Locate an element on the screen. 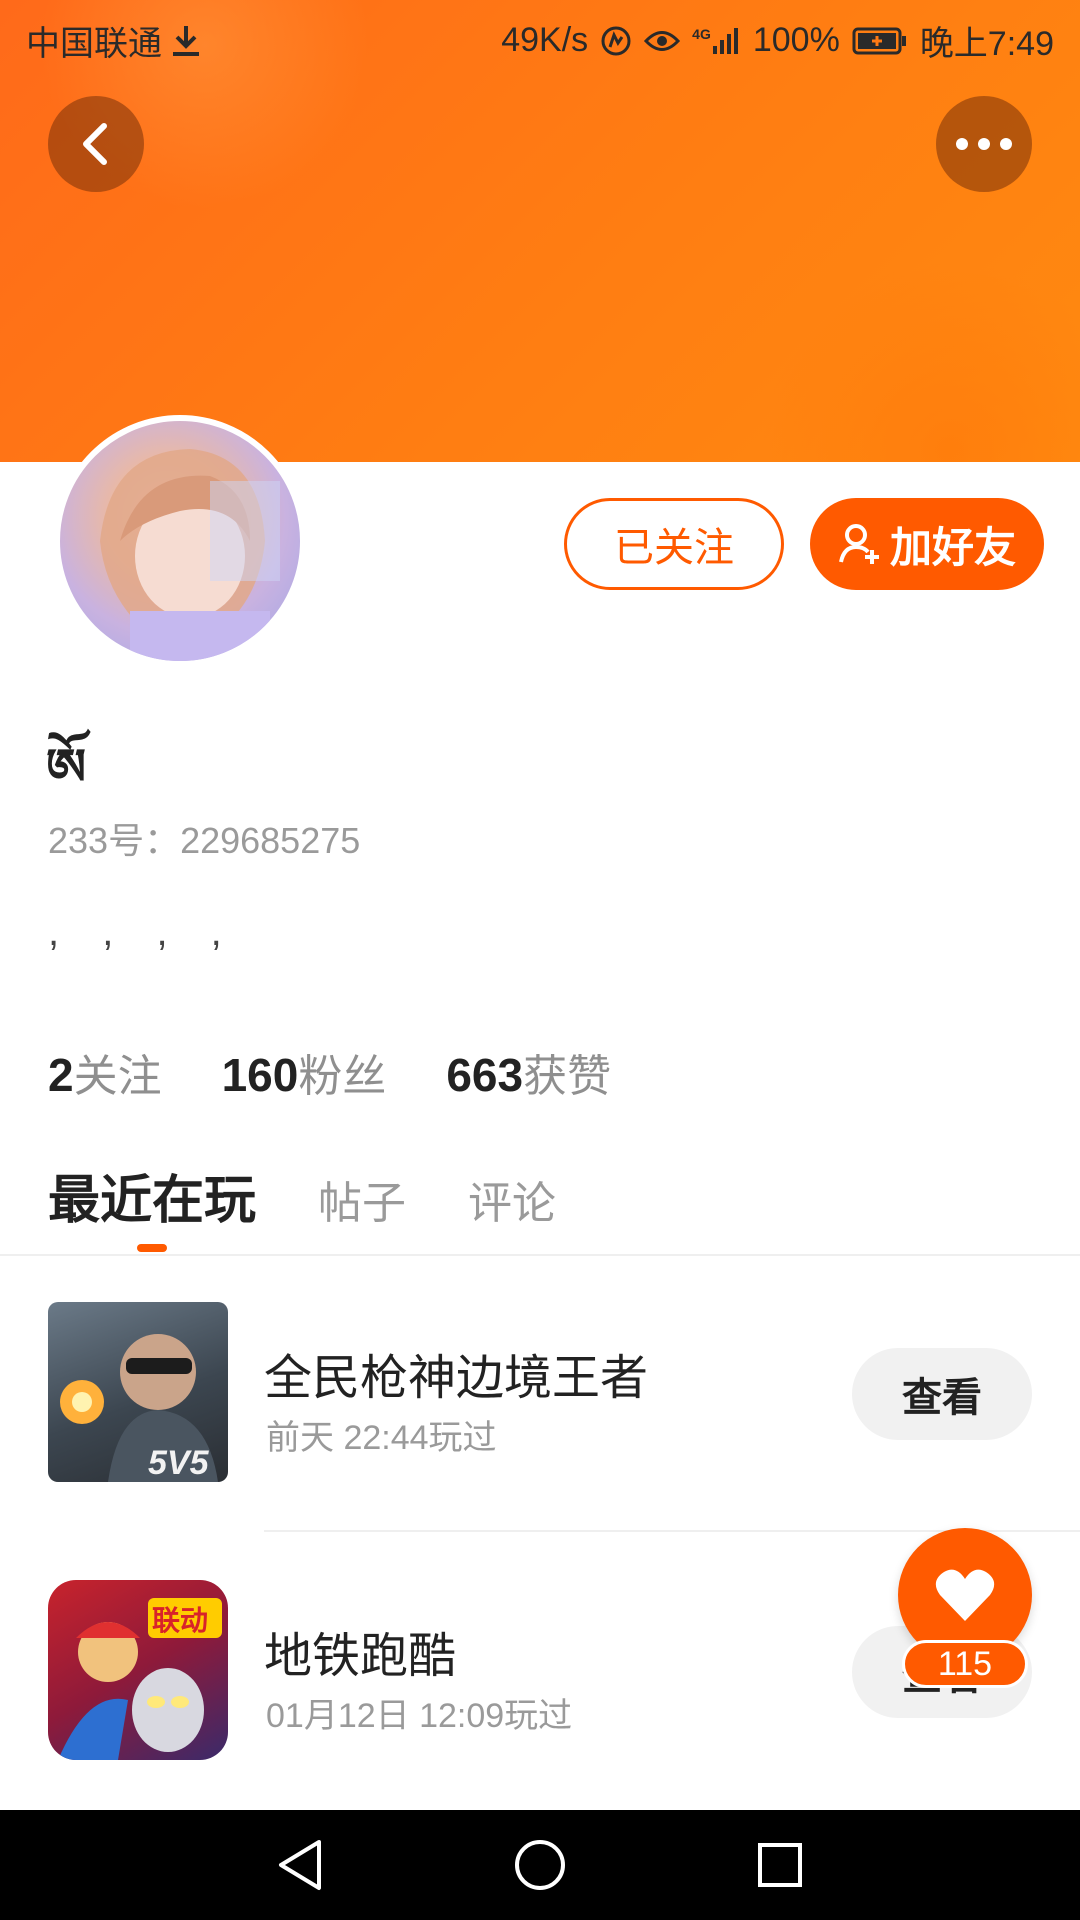 Image resolution: width=1080 pixels, height=1920 pixels. nav-recents-button is located at coordinates (780, 1865).